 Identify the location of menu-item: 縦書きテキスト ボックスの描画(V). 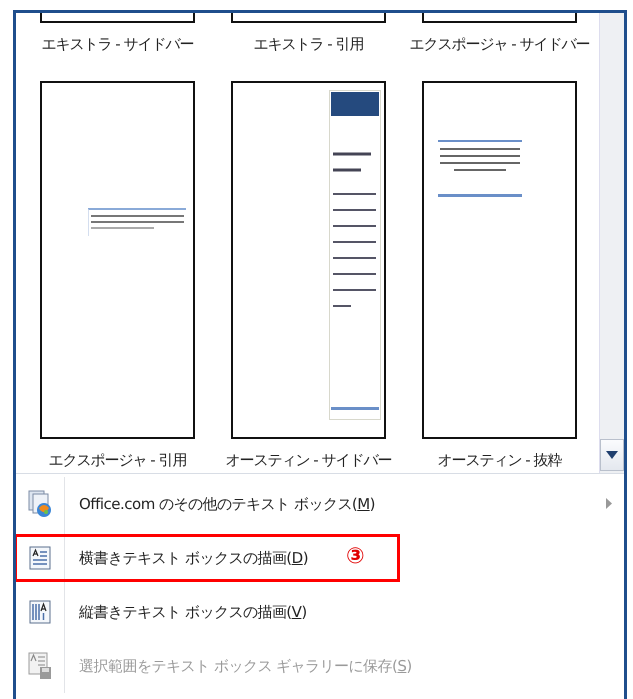
(193, 612).